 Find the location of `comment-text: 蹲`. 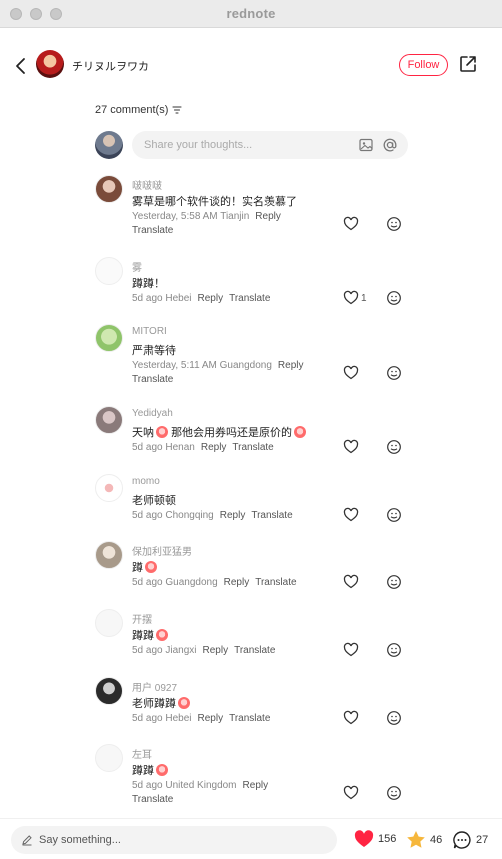

comment-text: 蹲 is located at coordinates (144, 567).